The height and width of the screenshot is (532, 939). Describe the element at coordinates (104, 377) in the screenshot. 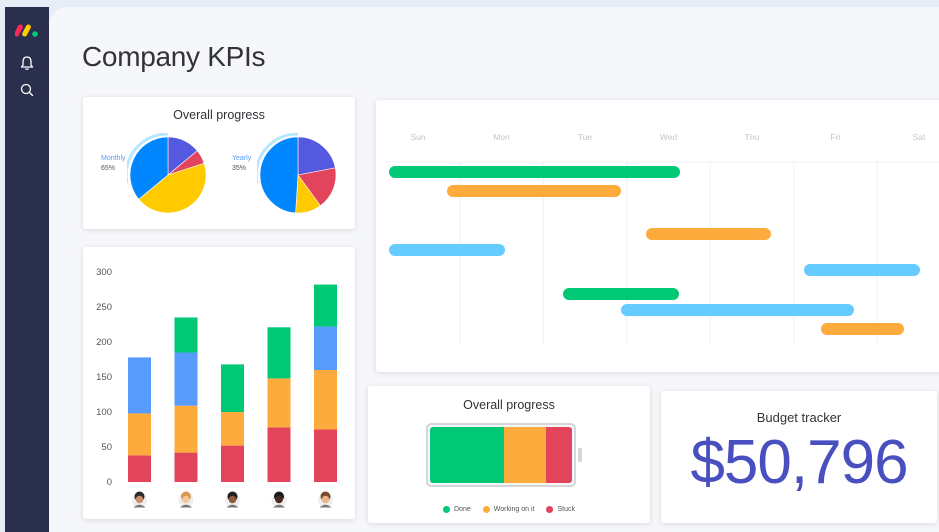

I see `y-tick-label: 150` at that location.